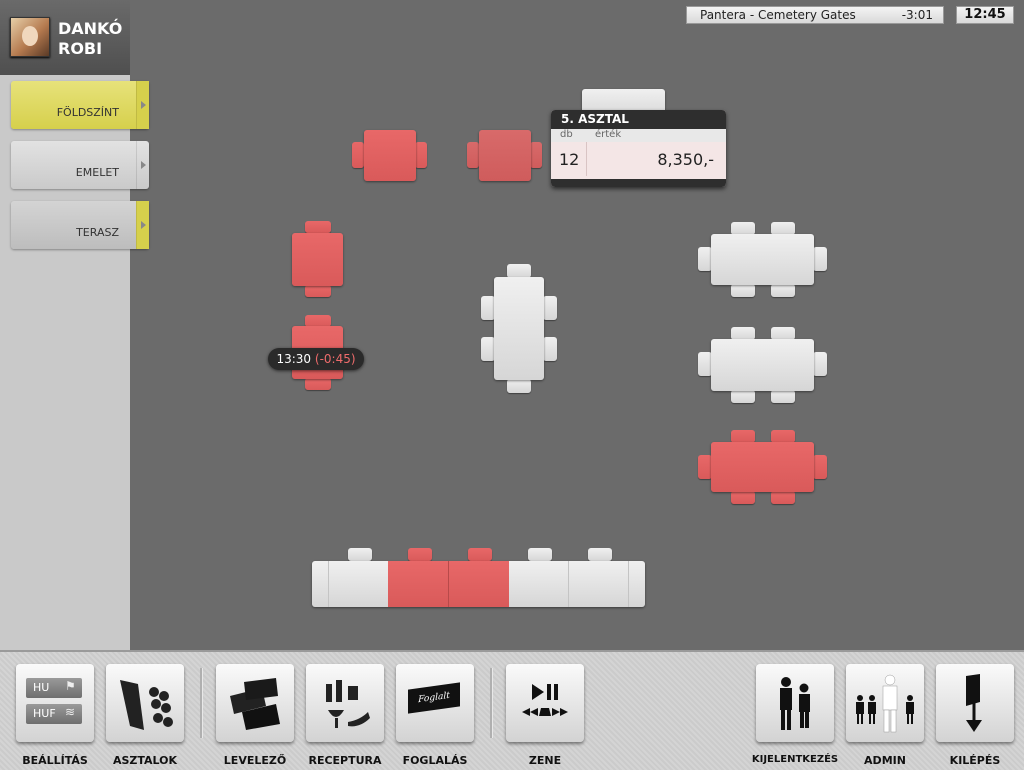 The height and width of the screenshot is (770, 1024). Describe the element at coordinates (70, 712) in the screenshot. I see `coins-icon: ≋` at that location.